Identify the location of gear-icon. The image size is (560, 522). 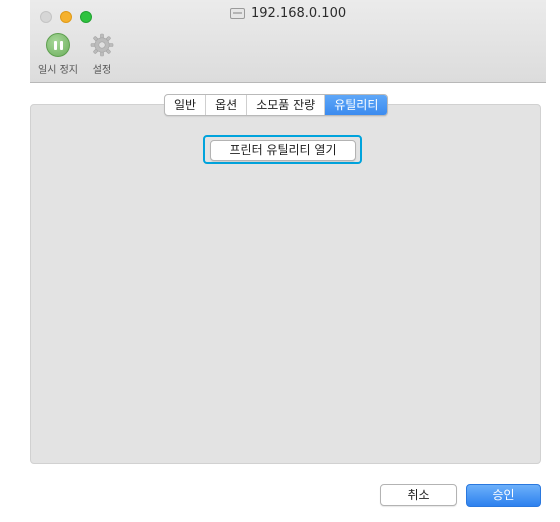
(102, 45).